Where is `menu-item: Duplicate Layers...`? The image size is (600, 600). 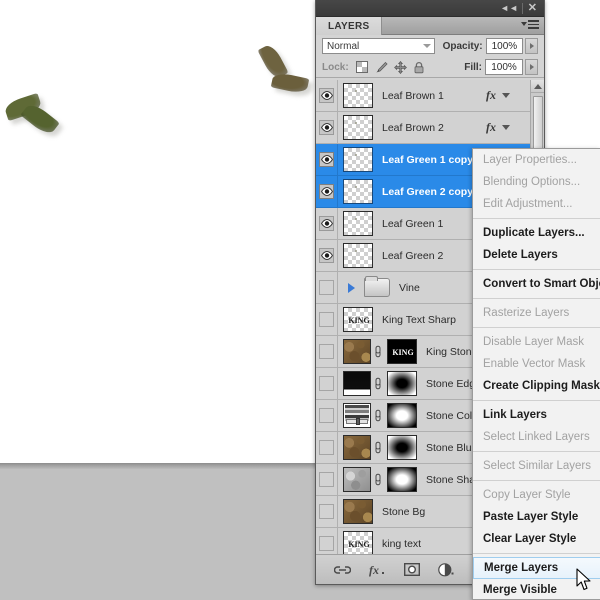 menu-item: Duplicate Layers... is located at coordinates (536, 233).